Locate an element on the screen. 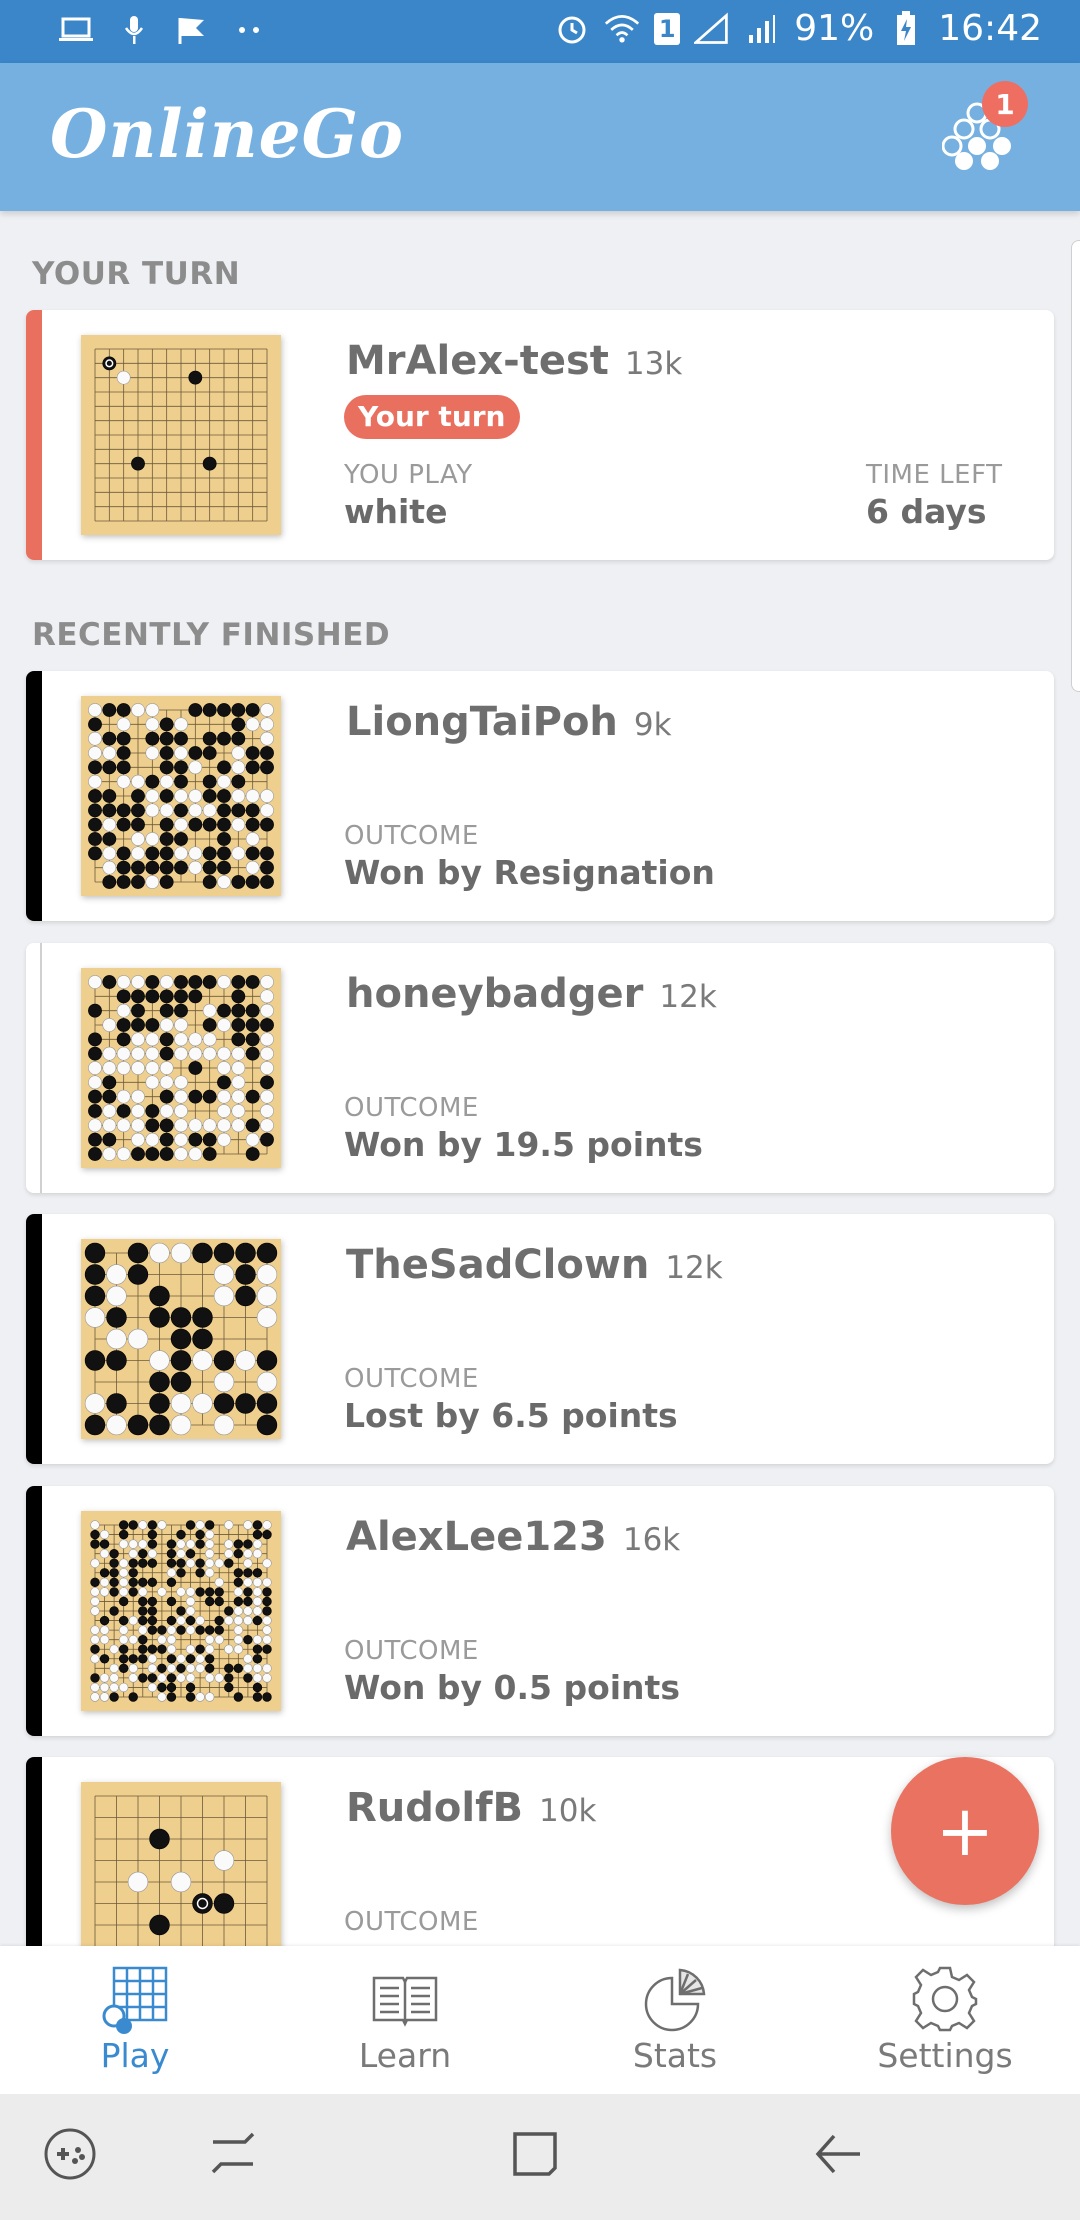  status-bar-right: 1 91% 16:42 is located at coordinates (798, 28).